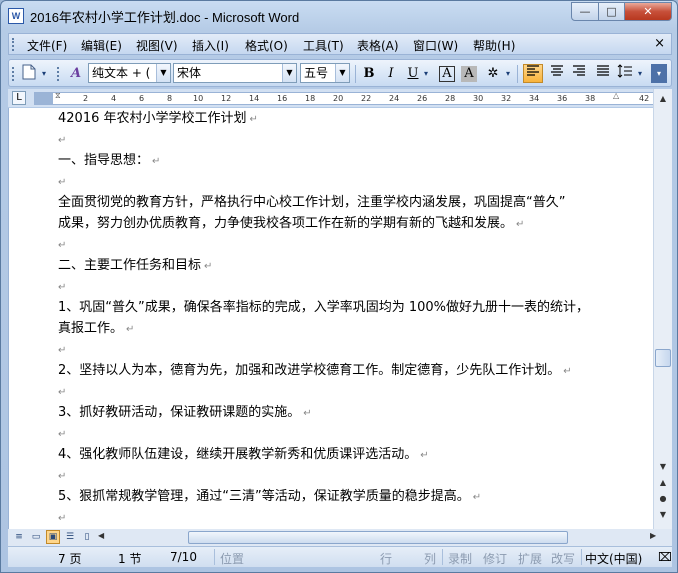 The height and width of the screenshot is (573, 678). Describe the element at coordinates (625, 73) in the screenshot. I see `line-spacing-icon` at that location.